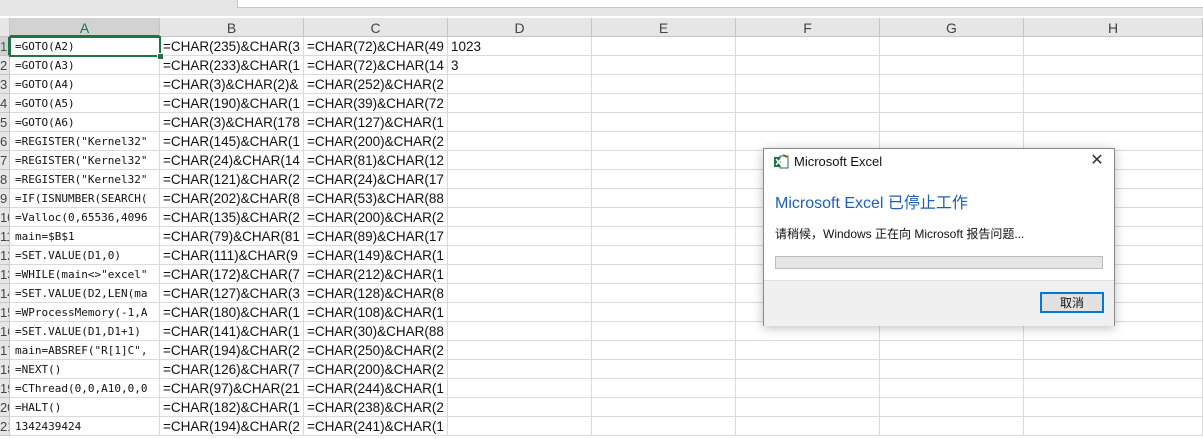 This screenshot has width=1203, height=439. What do you see at coordinates (664, 46) in the screenshot?
I see `cell-e1` at bounding box center [664, 46].